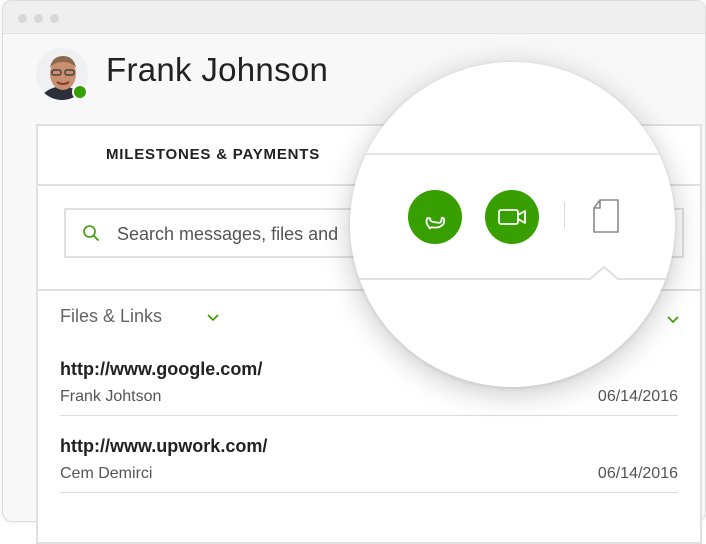  I want to click on video-call-button, so click(512, 217).